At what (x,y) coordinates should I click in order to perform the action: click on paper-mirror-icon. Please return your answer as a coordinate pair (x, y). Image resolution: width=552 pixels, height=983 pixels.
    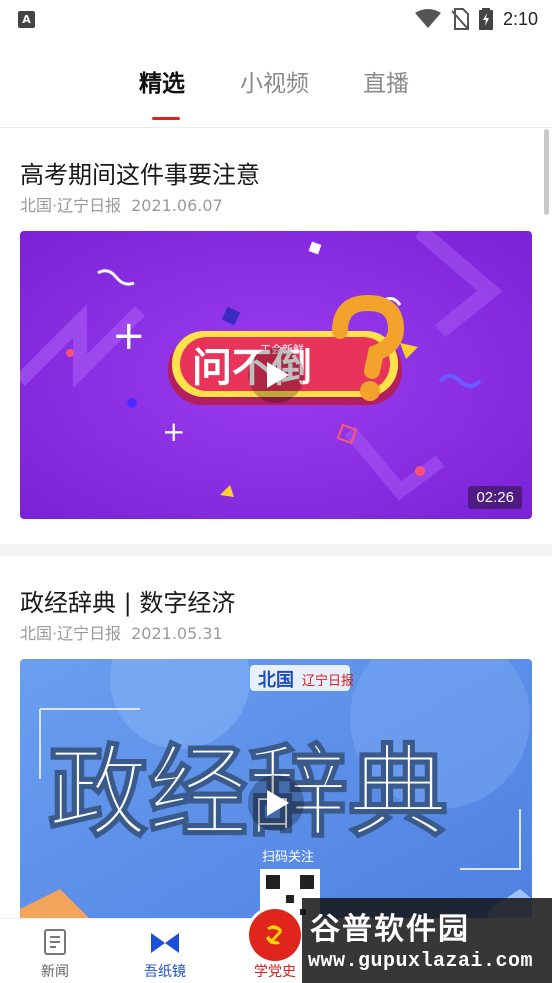
    Looking at the image, I should click on (165, 943).